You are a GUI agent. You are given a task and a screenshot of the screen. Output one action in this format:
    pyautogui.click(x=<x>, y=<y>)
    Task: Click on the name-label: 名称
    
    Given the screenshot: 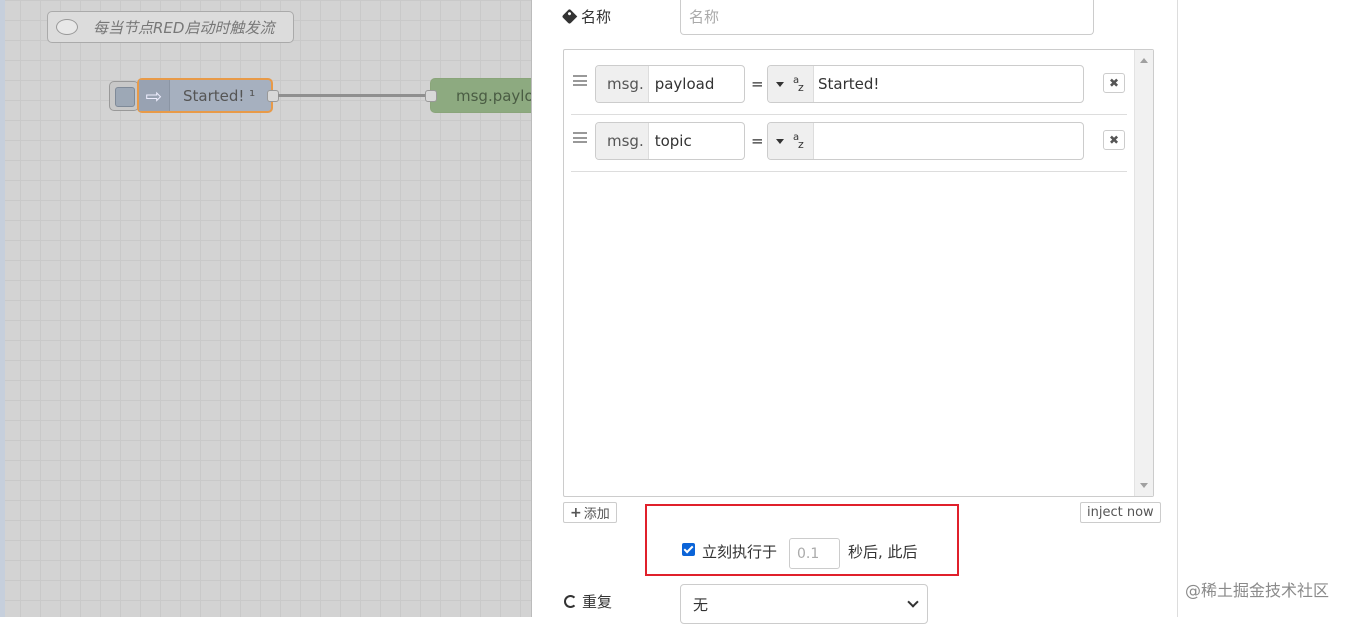 What is the action you would take?
    pyautogui.click(x=586, y=16)
    